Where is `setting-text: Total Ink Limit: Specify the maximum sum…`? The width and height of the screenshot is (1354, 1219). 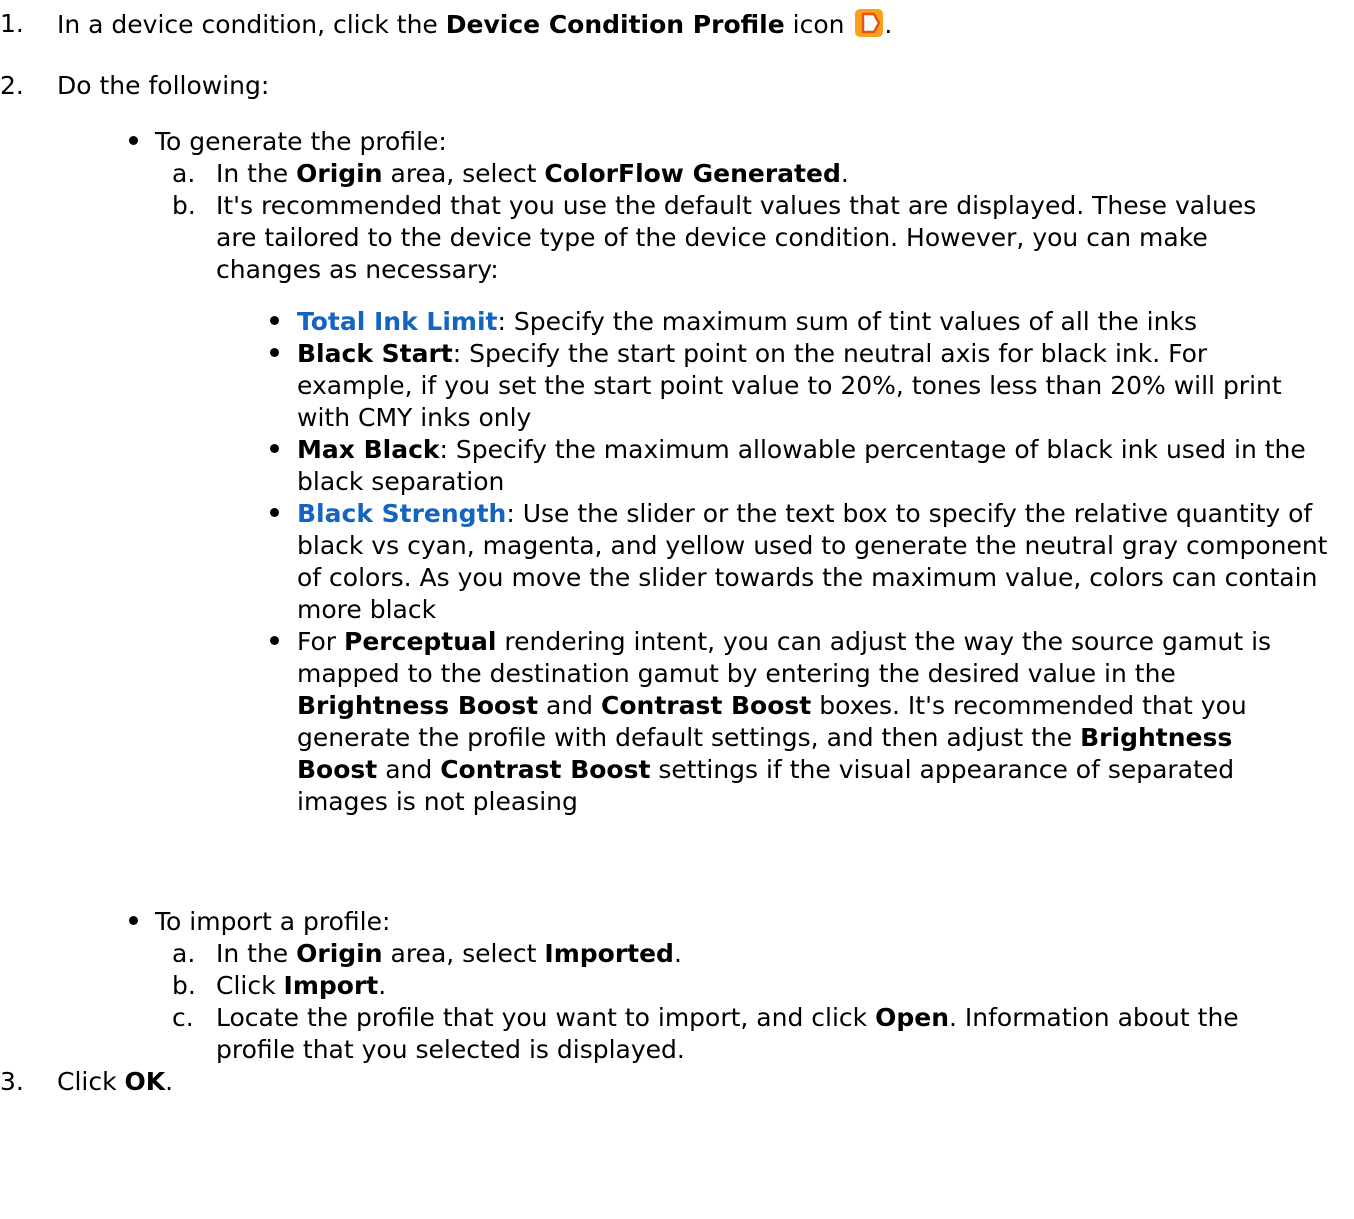
setting-text: Total Ink Limit: Specify the maximum sum… is located at coordinates (747, 321).